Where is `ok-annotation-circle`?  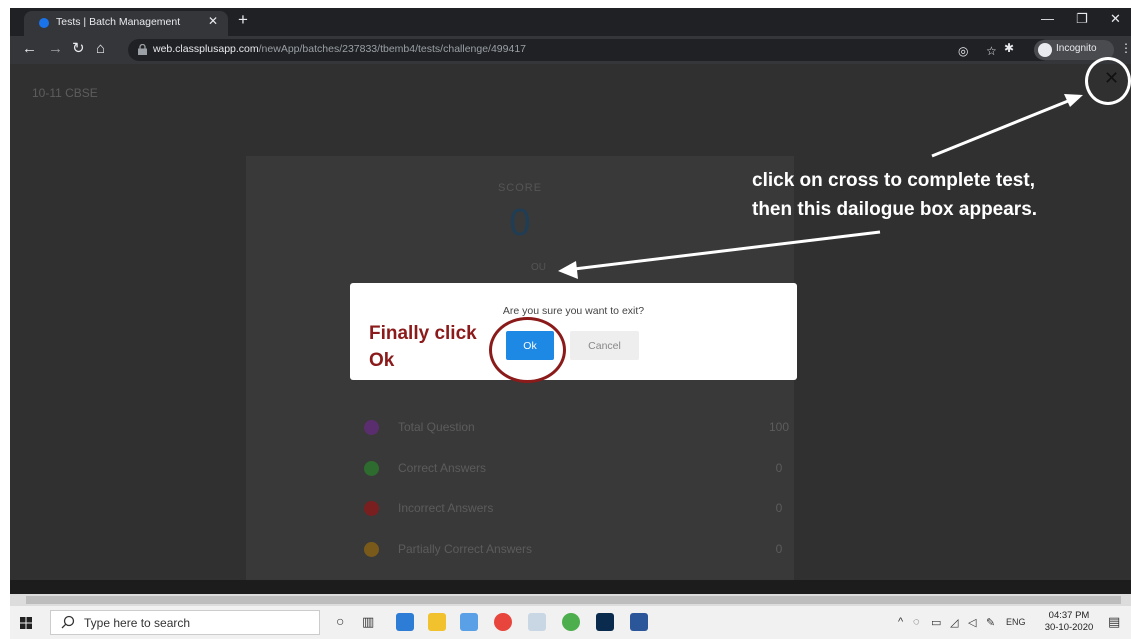
ok-annotation-circle is located at coordinates (527, 350).